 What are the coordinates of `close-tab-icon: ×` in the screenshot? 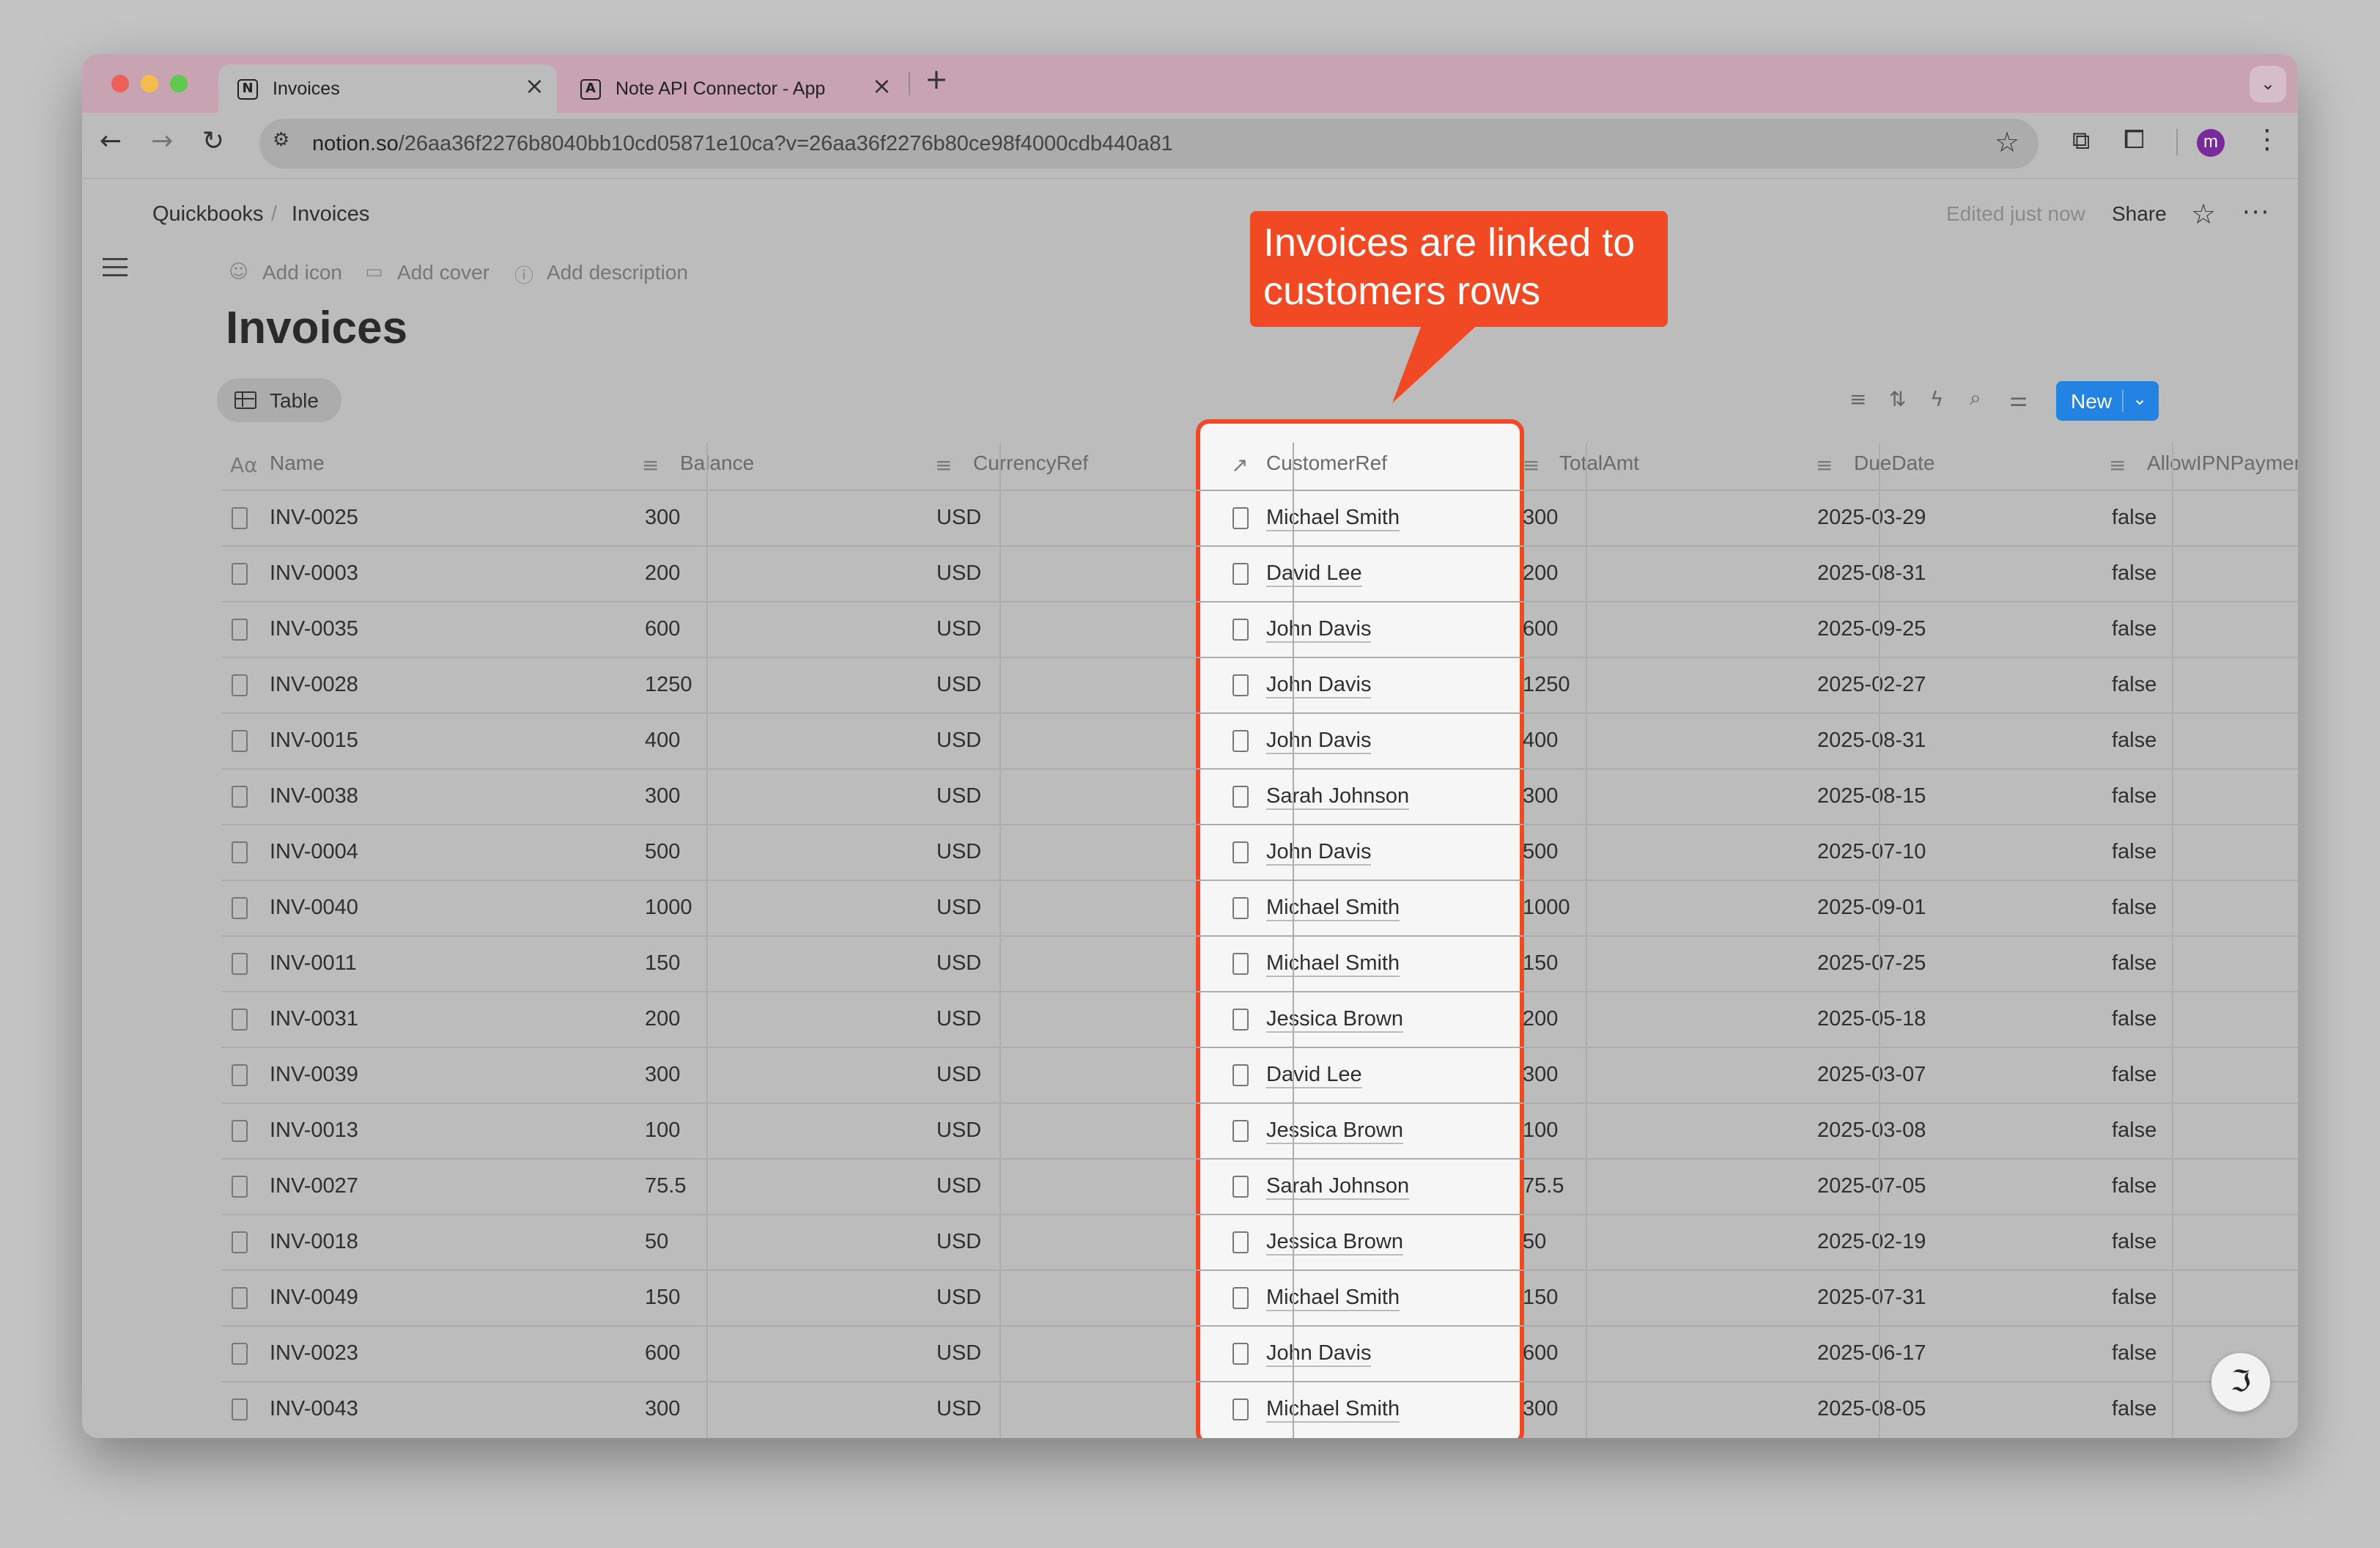 It's located at (534, 86).